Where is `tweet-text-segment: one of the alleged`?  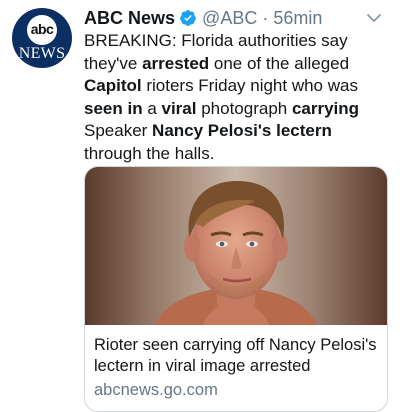
tweet-text-segment: one of the alleged is located at coordinates (279, 63).